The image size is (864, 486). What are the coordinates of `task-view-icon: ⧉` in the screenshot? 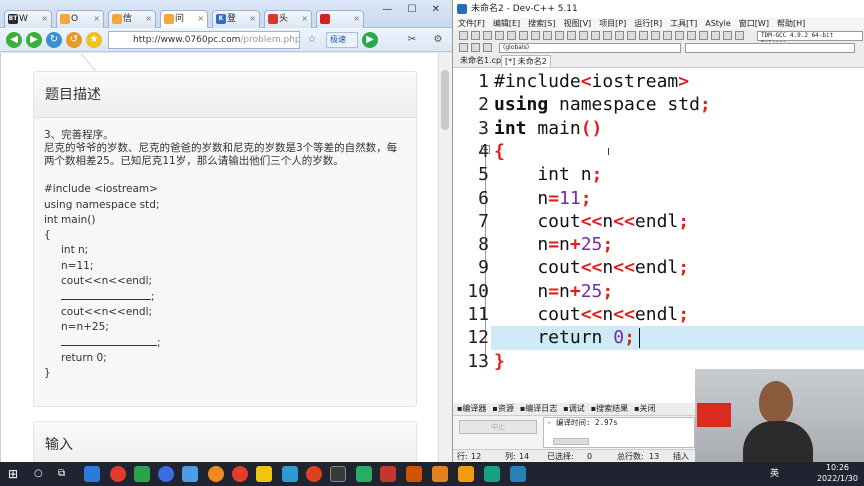 It's located at (66, 474).